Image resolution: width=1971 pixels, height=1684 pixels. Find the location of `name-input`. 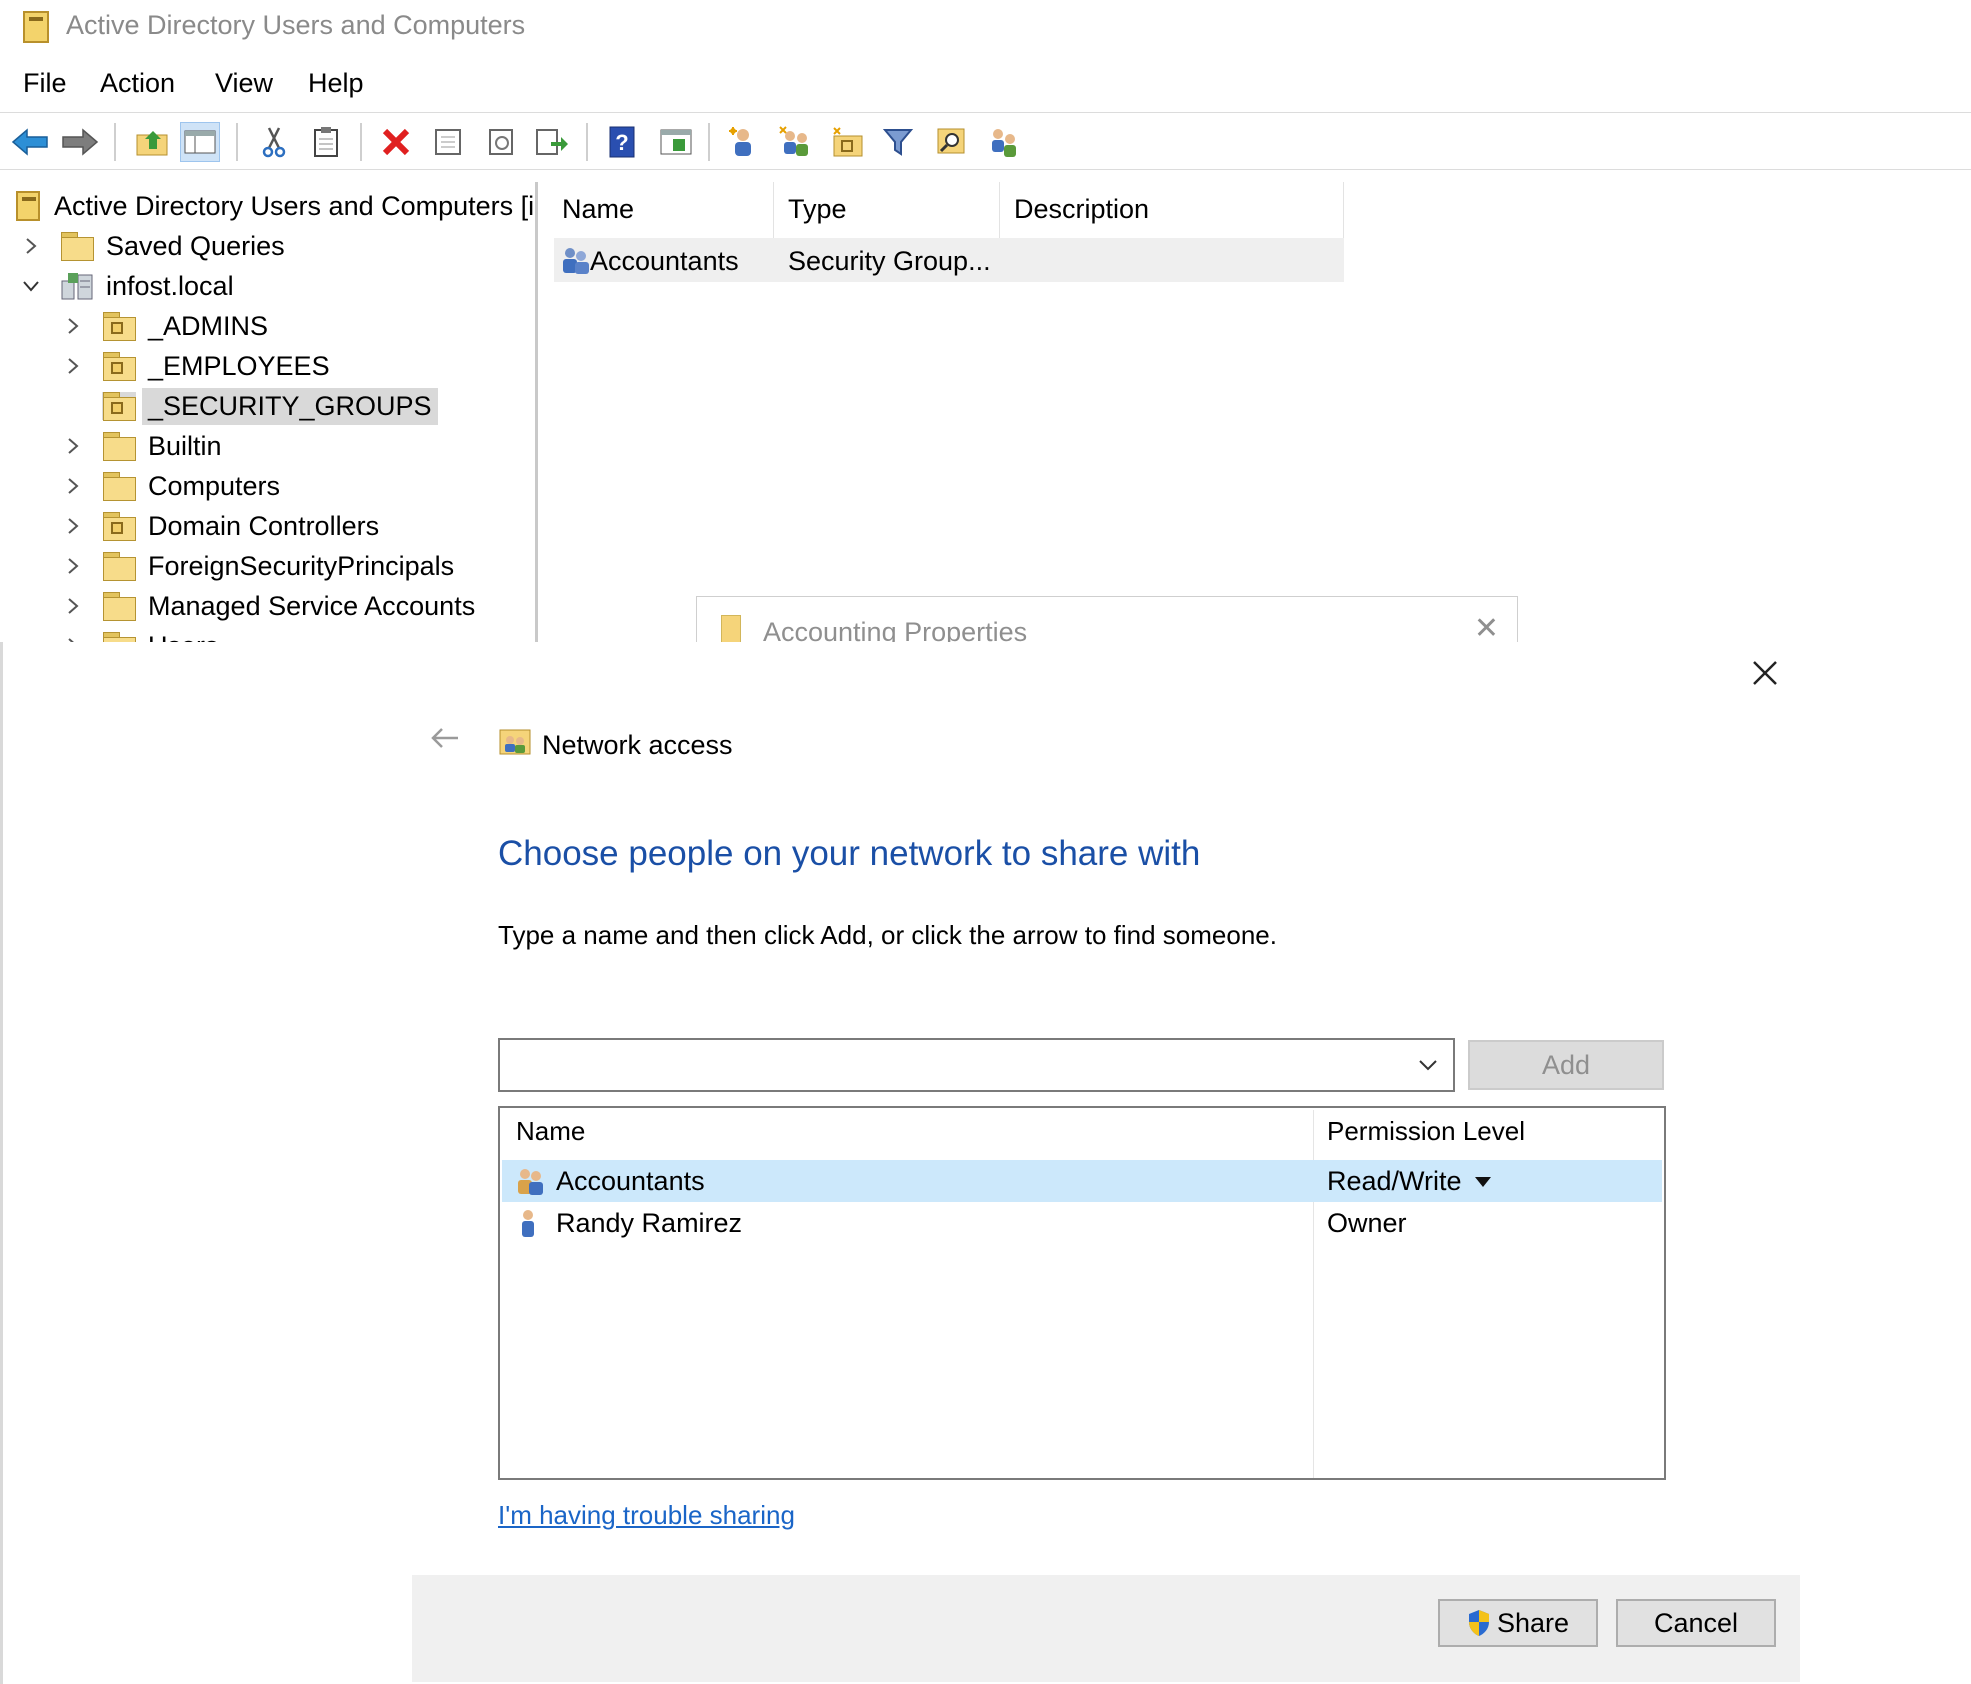

name-input is located at coordinates (944, 1065).